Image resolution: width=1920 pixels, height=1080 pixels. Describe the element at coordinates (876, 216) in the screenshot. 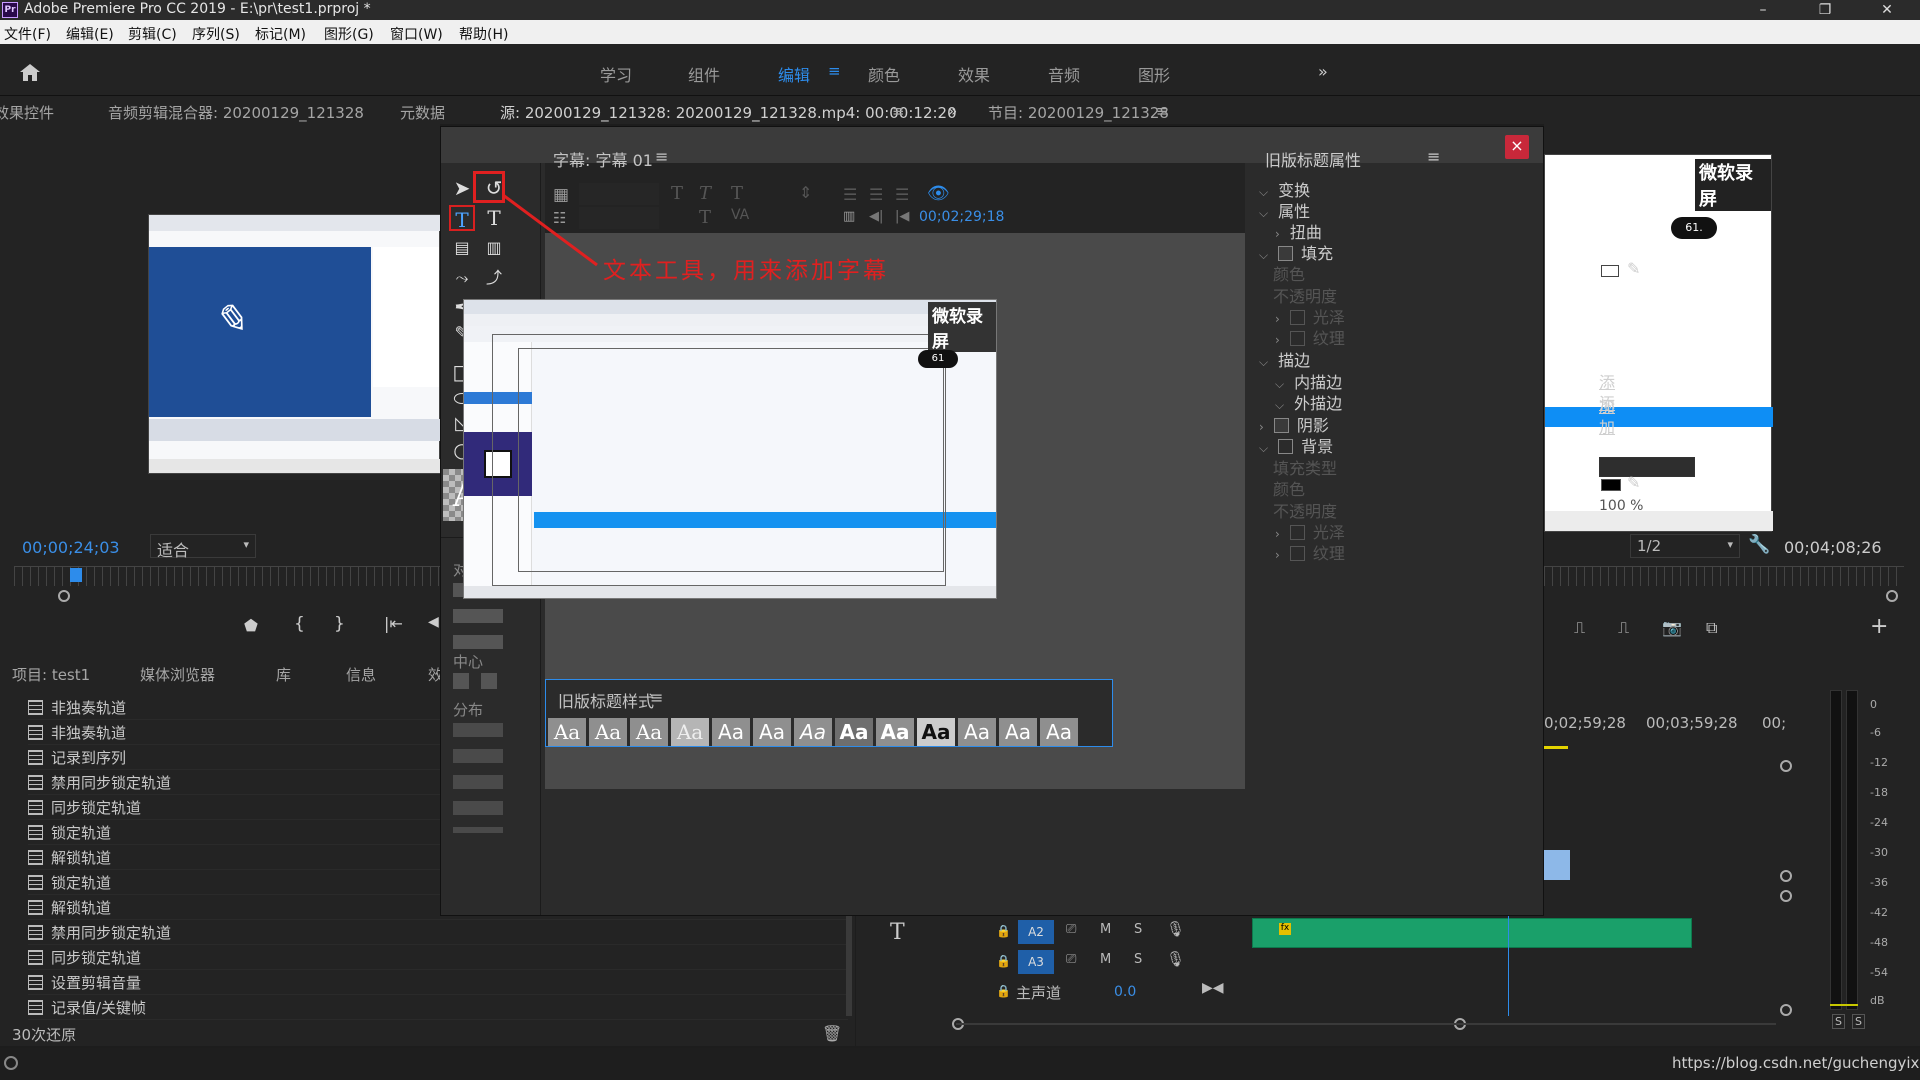

I see `prev-frame-icon: ◀|` at that location.